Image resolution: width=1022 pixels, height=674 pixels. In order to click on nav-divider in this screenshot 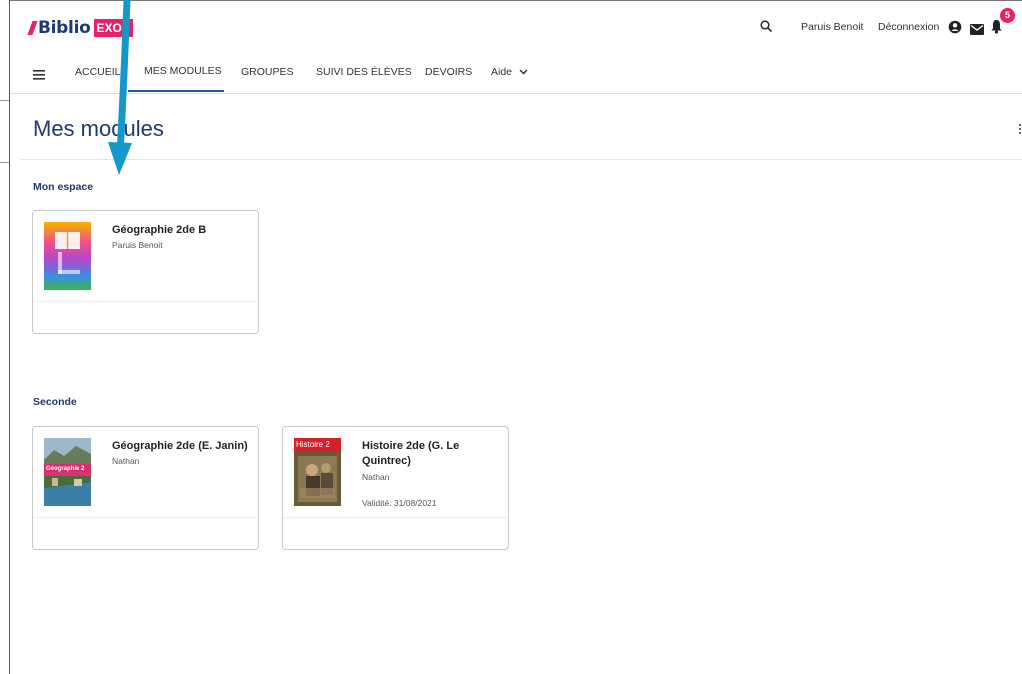, I will do `click(516, 93)`.